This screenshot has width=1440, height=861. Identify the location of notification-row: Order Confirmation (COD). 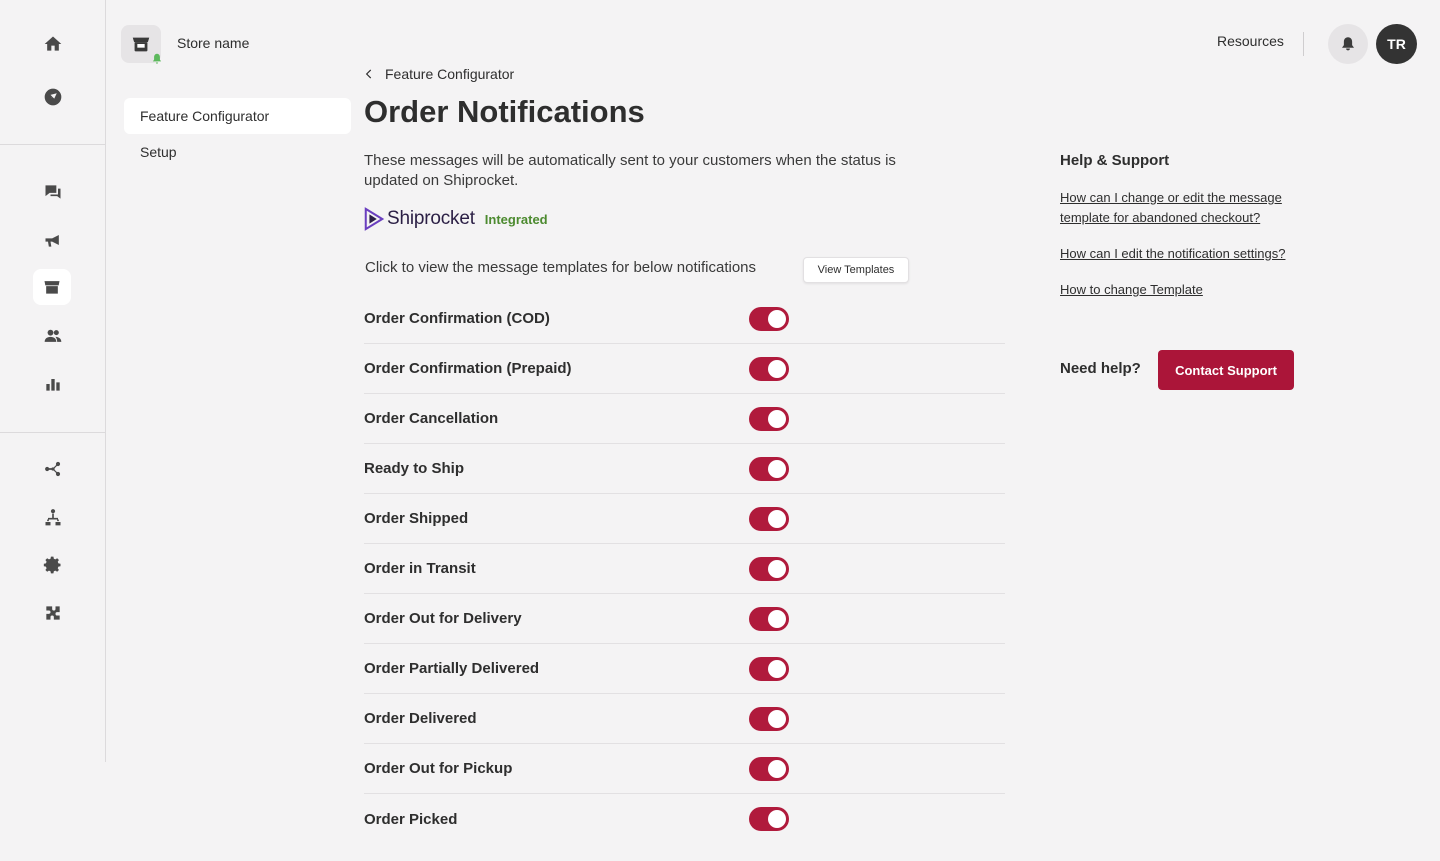
(684, 319).